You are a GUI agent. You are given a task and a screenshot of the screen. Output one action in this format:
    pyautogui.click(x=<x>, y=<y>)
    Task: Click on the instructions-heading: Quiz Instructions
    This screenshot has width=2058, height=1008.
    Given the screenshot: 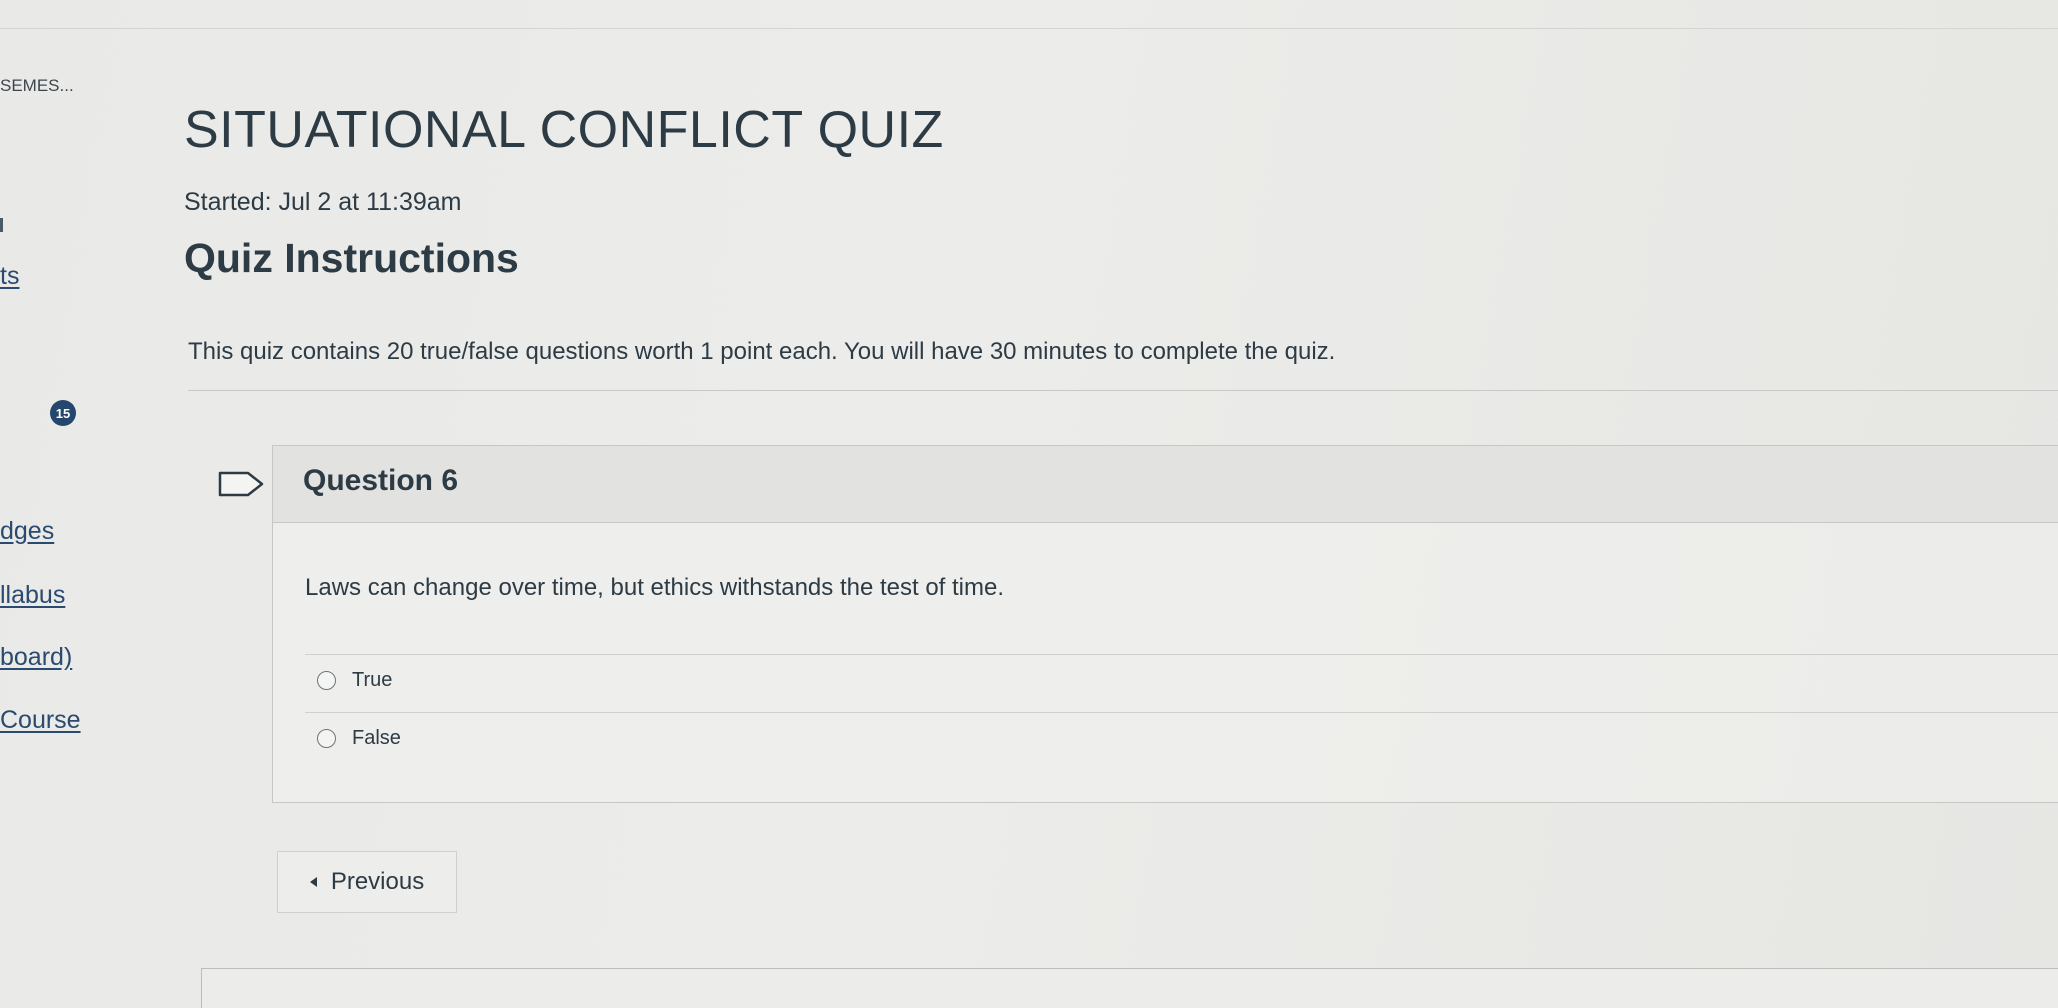 What is the action you would take?
    pyautogui.click(x=351, y=258)
    